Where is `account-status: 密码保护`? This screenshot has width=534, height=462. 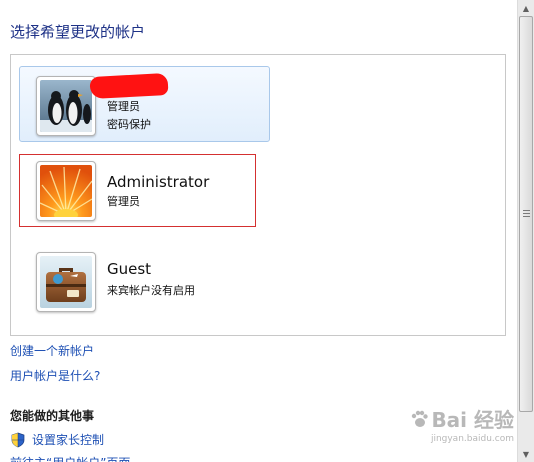 account-status: 密码保护 is located at coordinates (129, 124).